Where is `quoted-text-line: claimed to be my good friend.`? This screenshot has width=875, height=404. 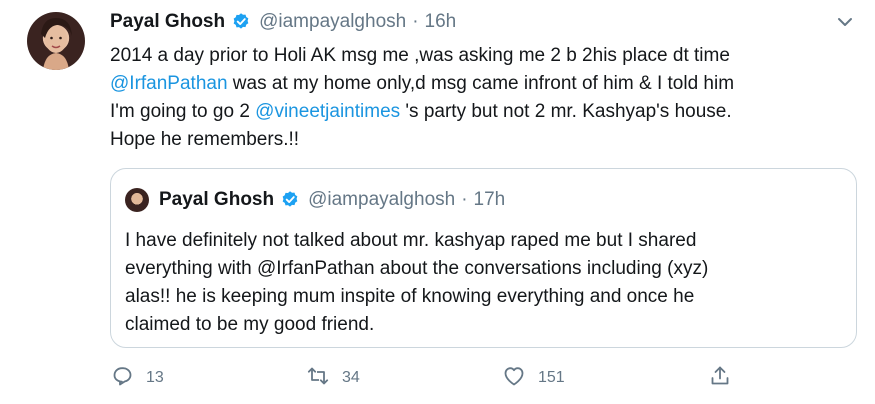 quoted-text-line: claimed to be my good friend. is located at coordinates (250, 324).